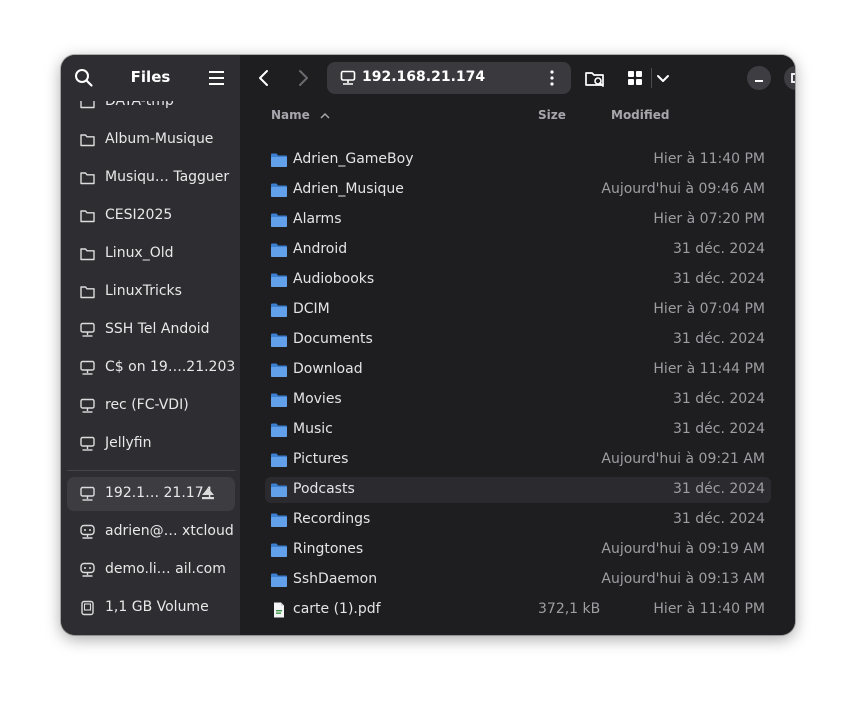 Image resolution: width=856 pixels, height=702 pixels. I want to click on file-modified: Aujourd'hui à 09:13 AM, so click(683, 579).